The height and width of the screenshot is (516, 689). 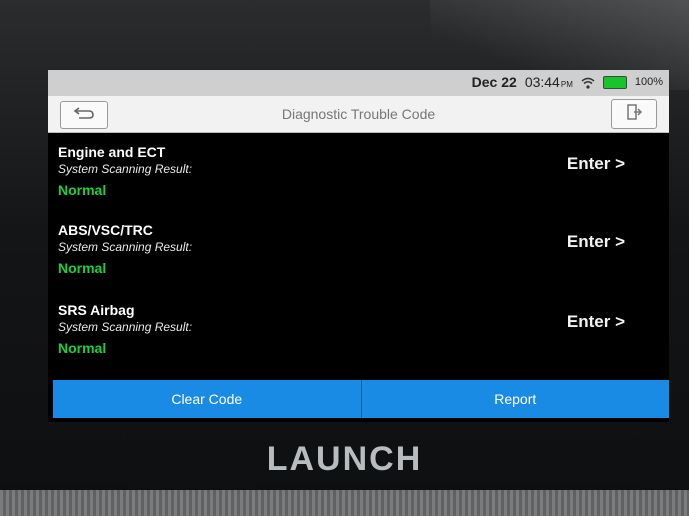 What do you see at coordinates (494, 82) in the screenshot?
I see `status-date: Dec 22` at bounding box center [494, 82].